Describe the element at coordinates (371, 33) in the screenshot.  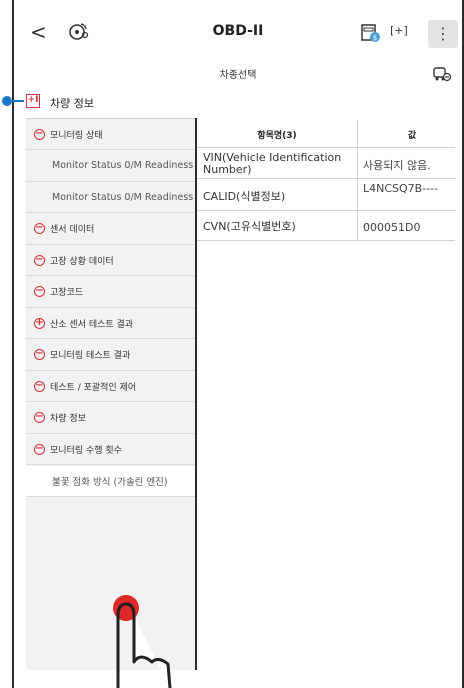
I see `vehicle-info-icon: $` at that location.